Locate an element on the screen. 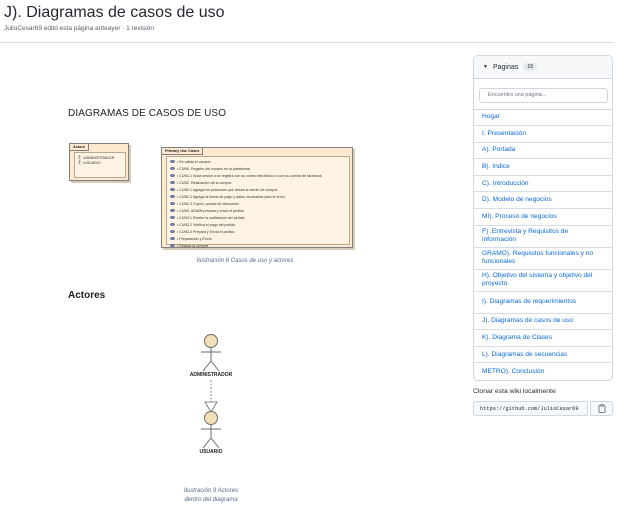 The image size is (624, 515). caption-line: Ilustración 9 Actores is located at coordinates (211, 491).